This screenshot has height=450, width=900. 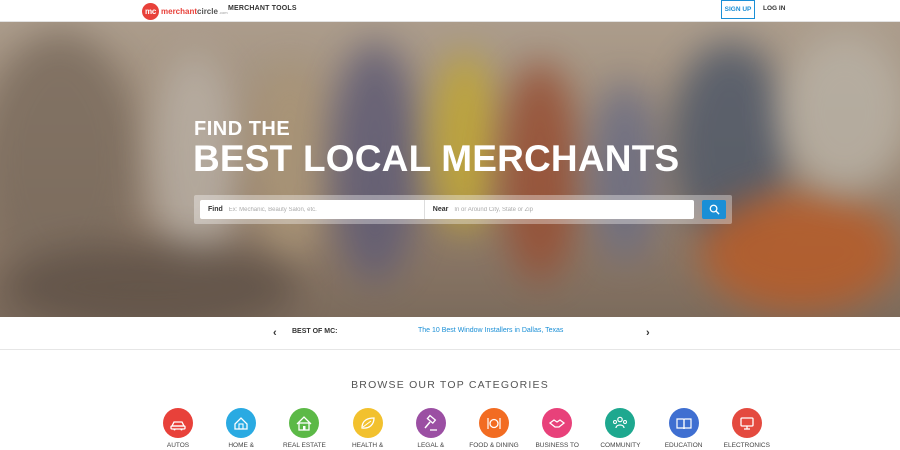 What do you see at coordinates (215, 209) in the screenshot?
I see `find-label: Find` at bounding box center [215, 209].